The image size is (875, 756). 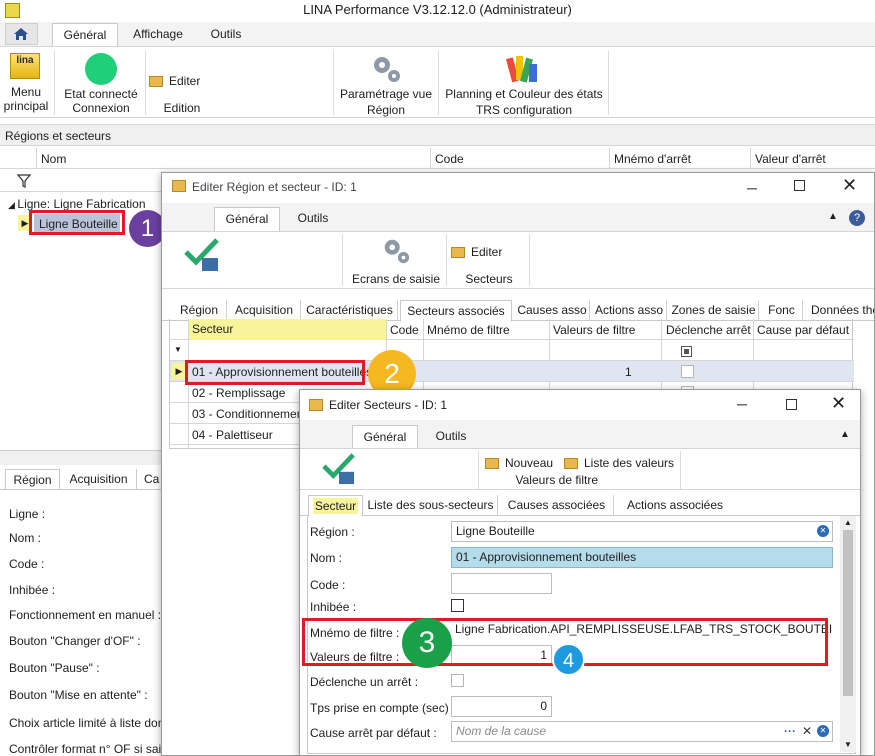 What do you see at coordinates (326, 558) in the screenshot?
I see `nom-label: Nom :` at bounding box center [326, 558].